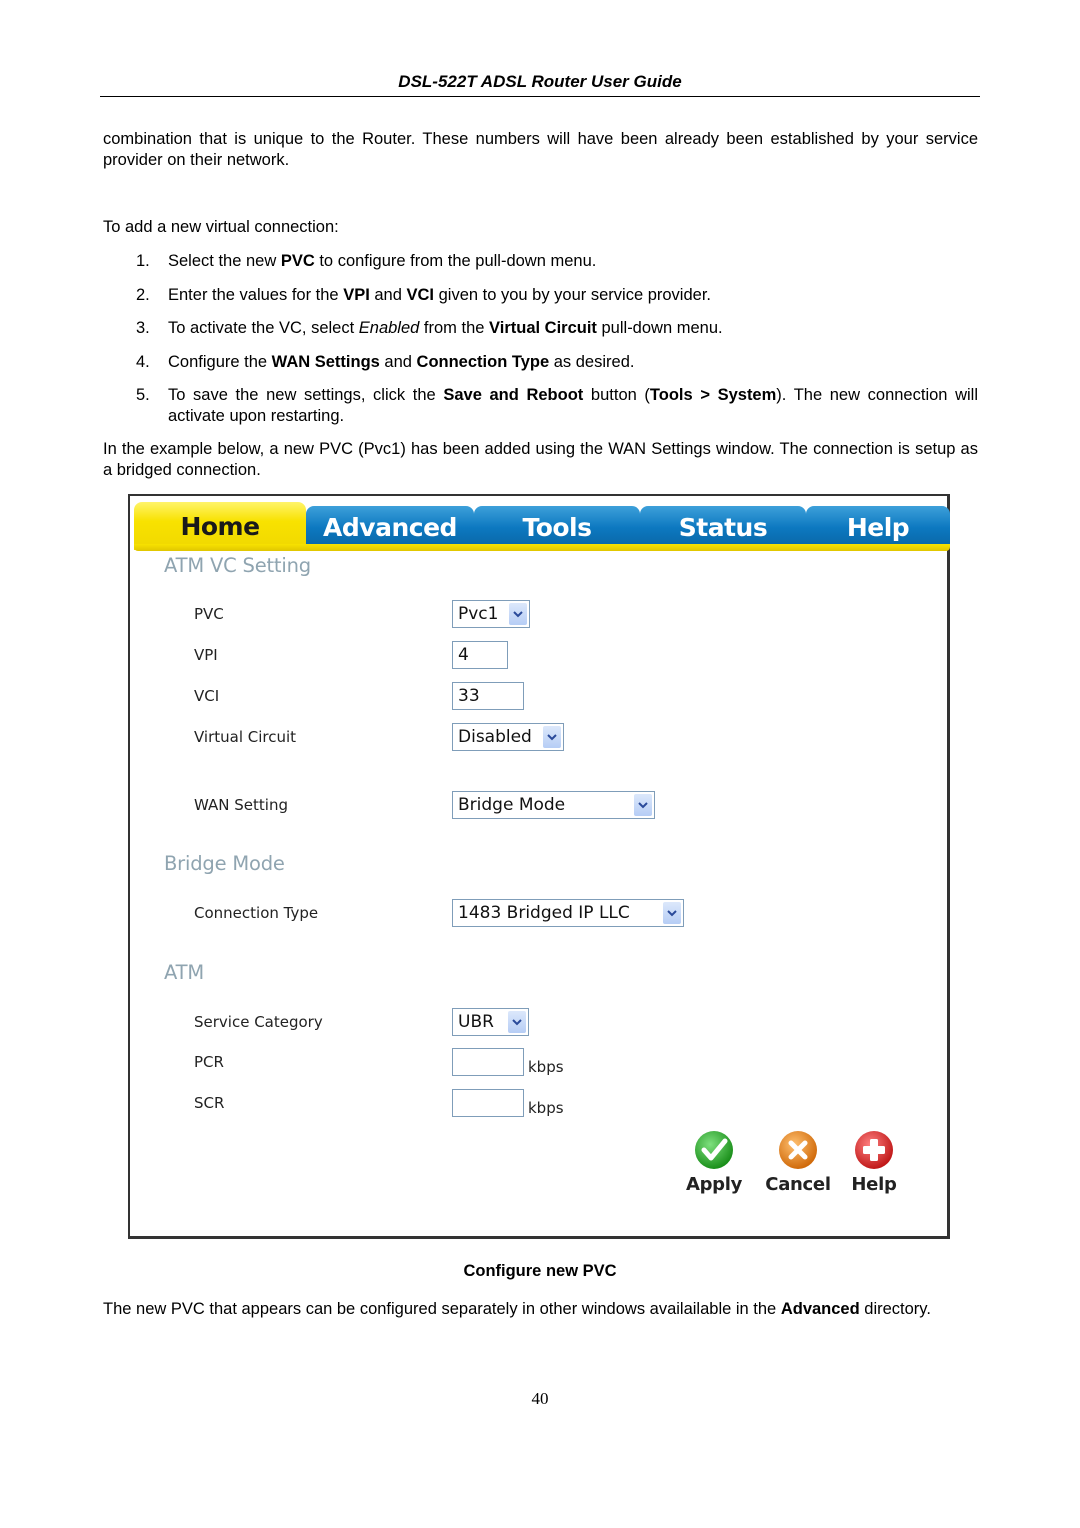  I want to click on emphasis-text: PVC, so click(297, 261).